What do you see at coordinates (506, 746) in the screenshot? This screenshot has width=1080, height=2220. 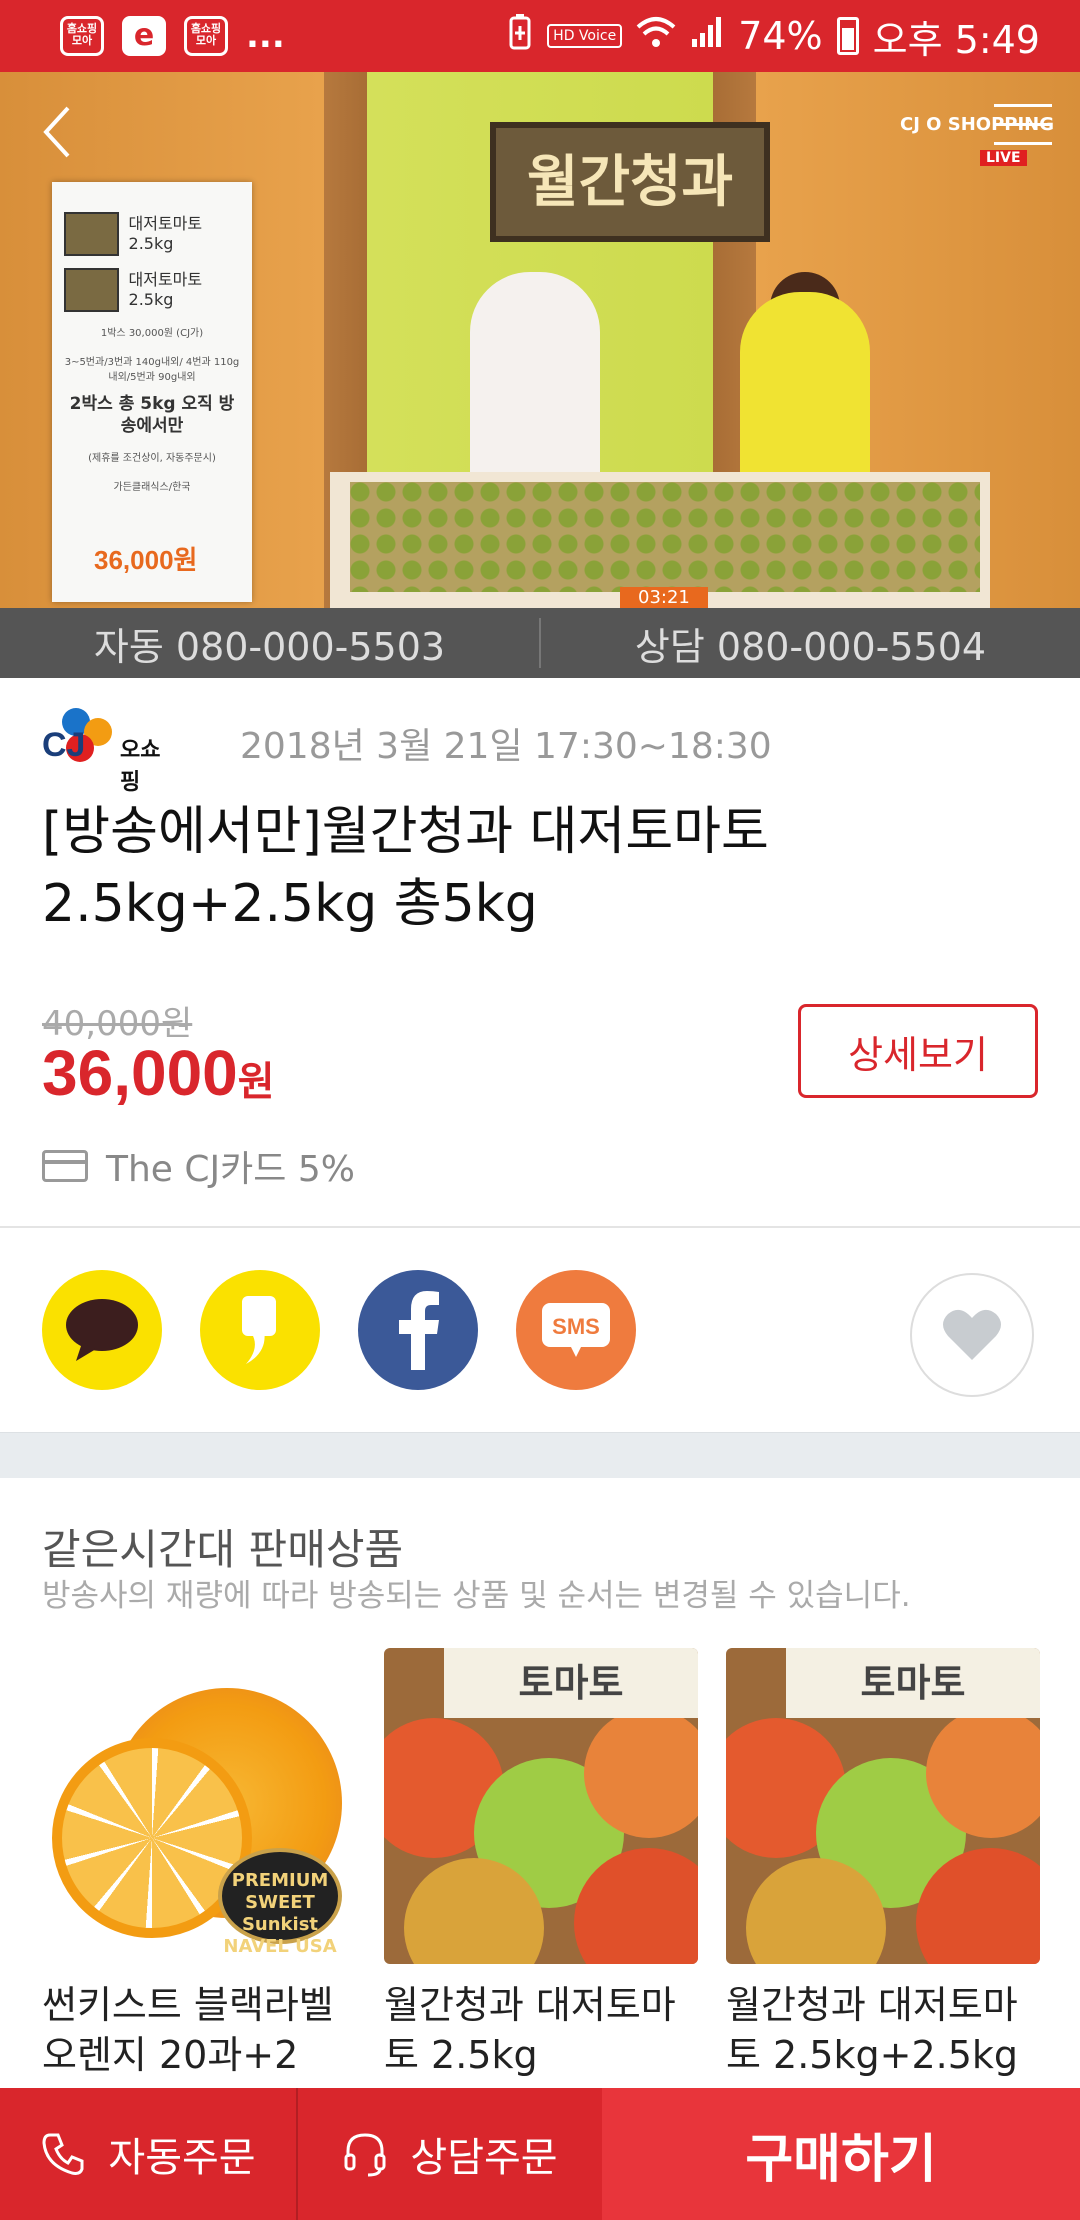 I see `broadcast-date: 2018년 3월 21일 17:30~18:30` at bounding box center [506, 746].